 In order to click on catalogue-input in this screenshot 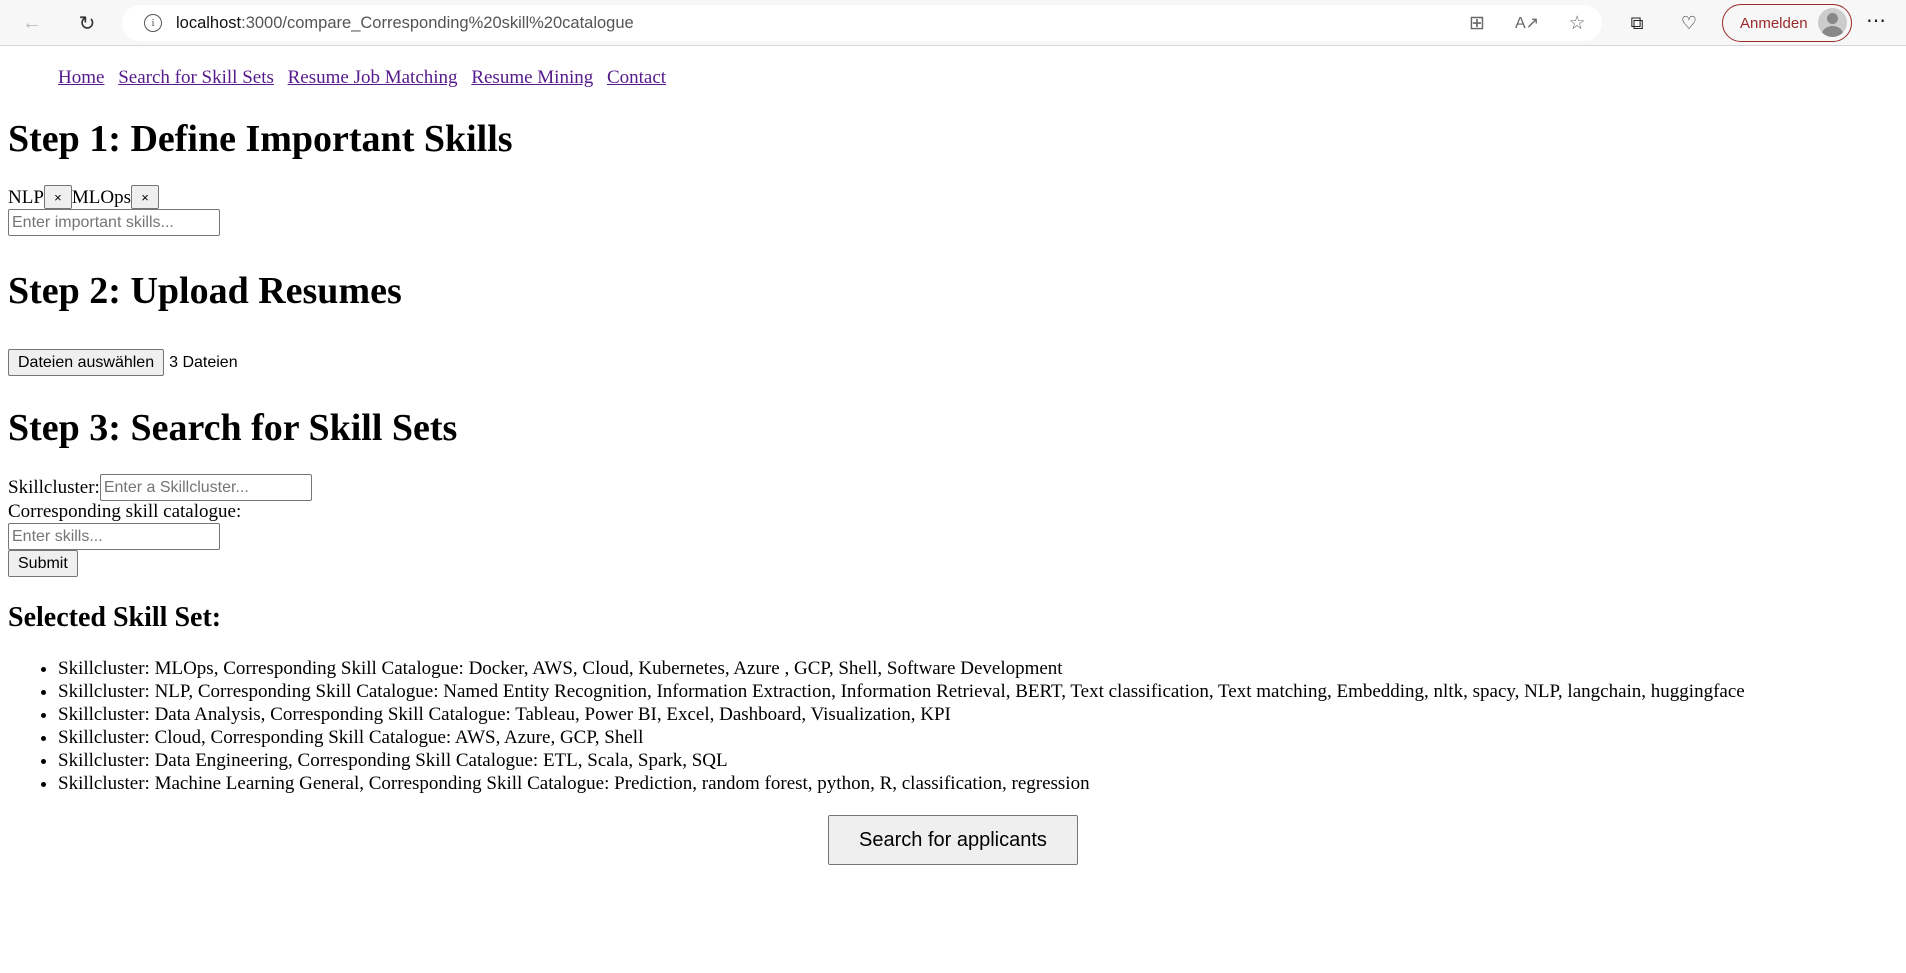, I will do `click(114, 536)`.